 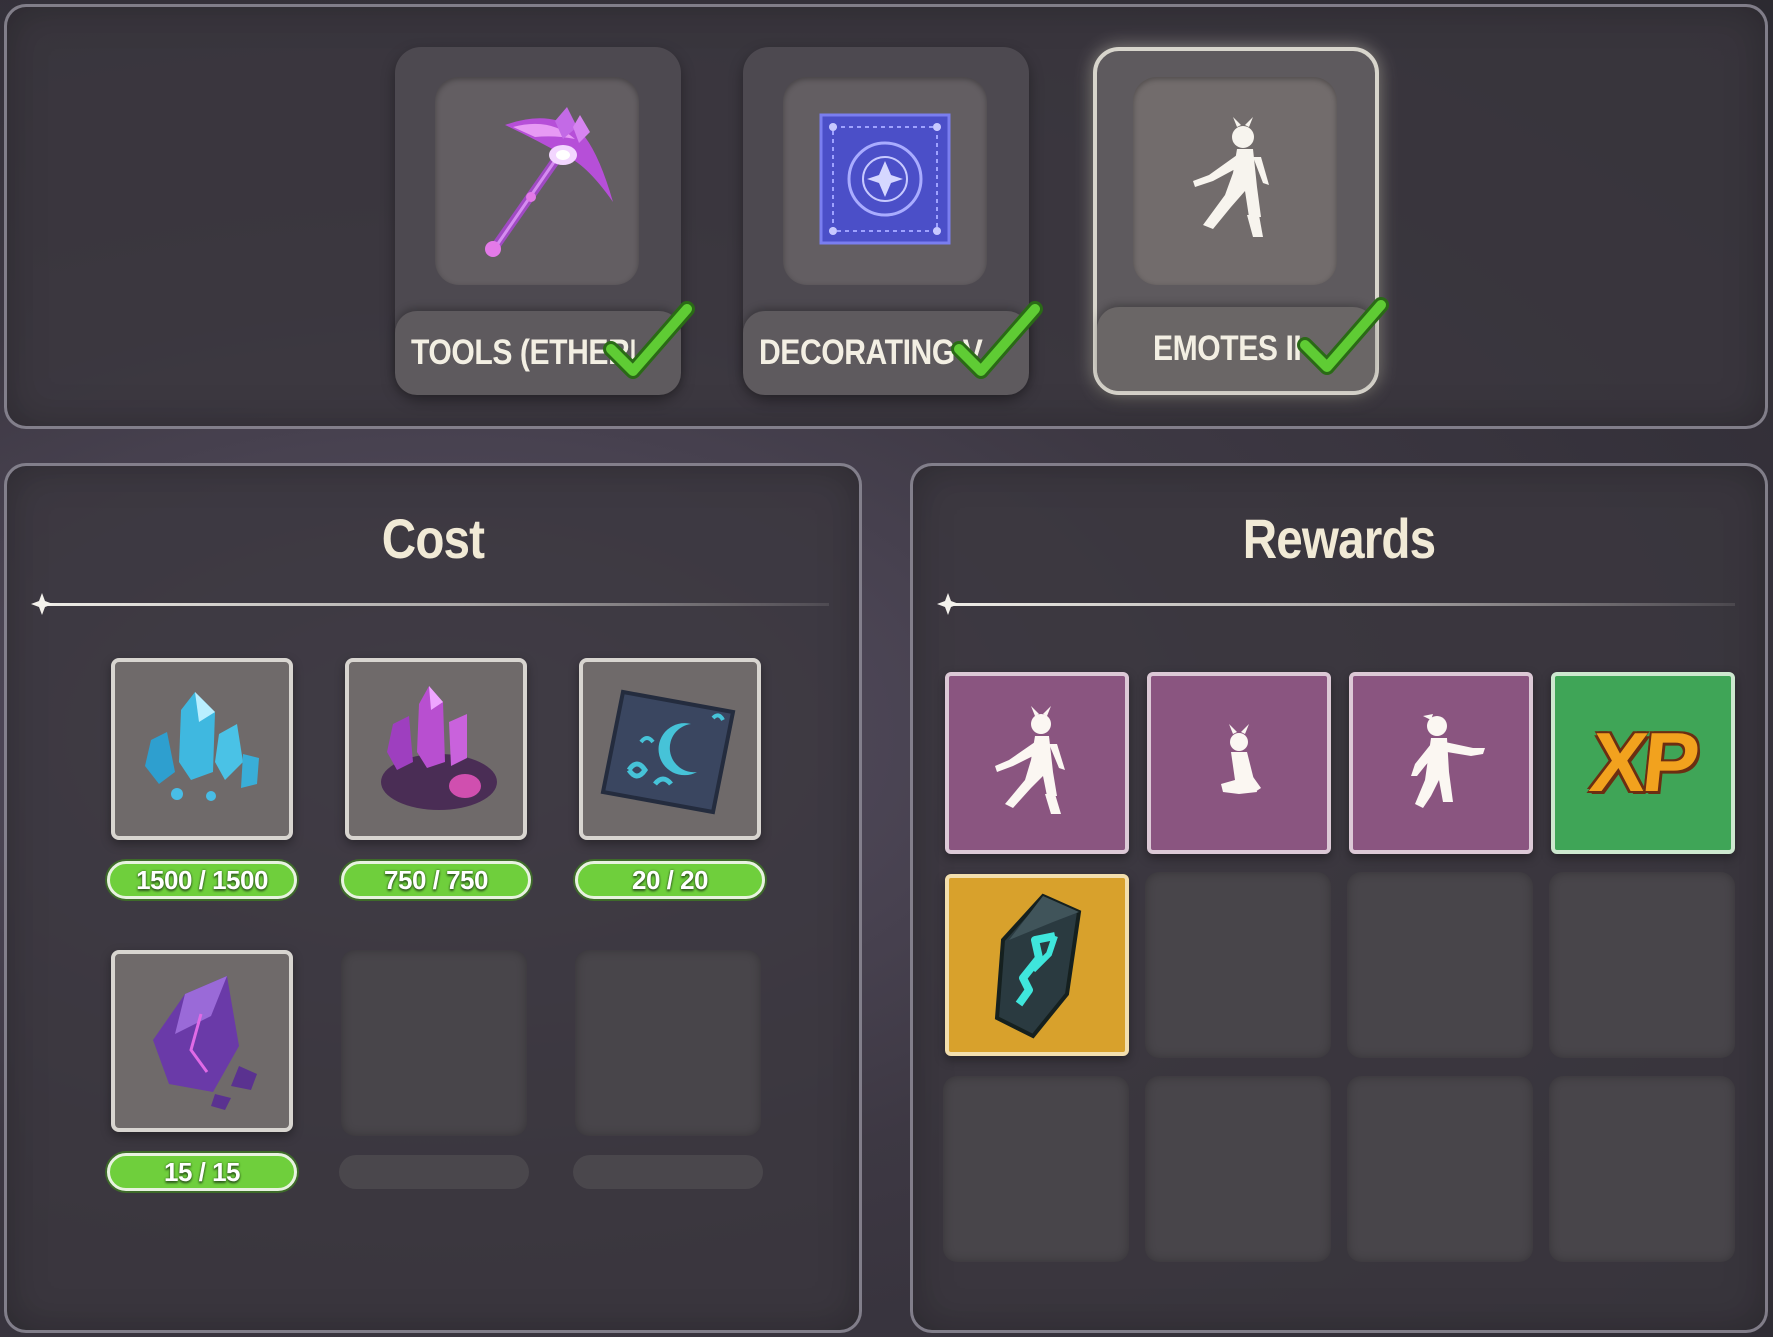 I want to click on etherite-pickaxe-icon, so click(x=549, y=182).